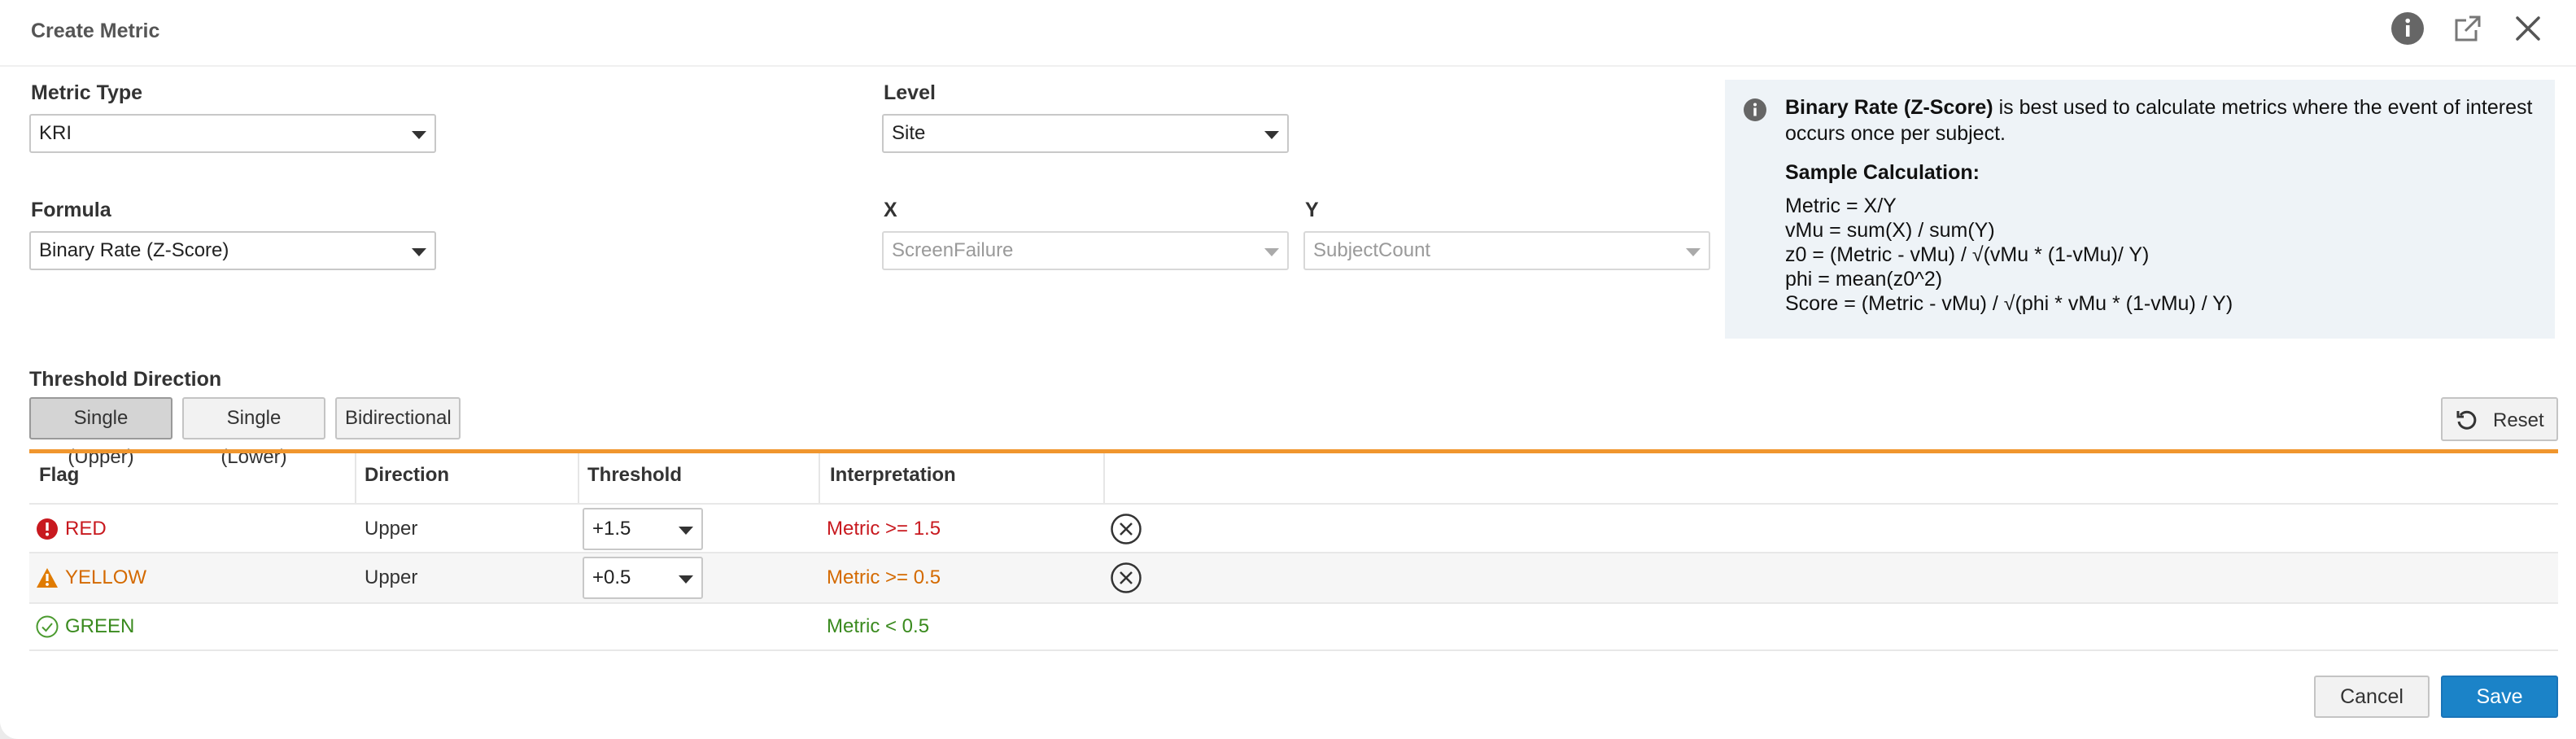 The height and width of the screenshot is (739, 2576). I want to click on interpretation-value: Metric < 0.5, so click(878, 626).